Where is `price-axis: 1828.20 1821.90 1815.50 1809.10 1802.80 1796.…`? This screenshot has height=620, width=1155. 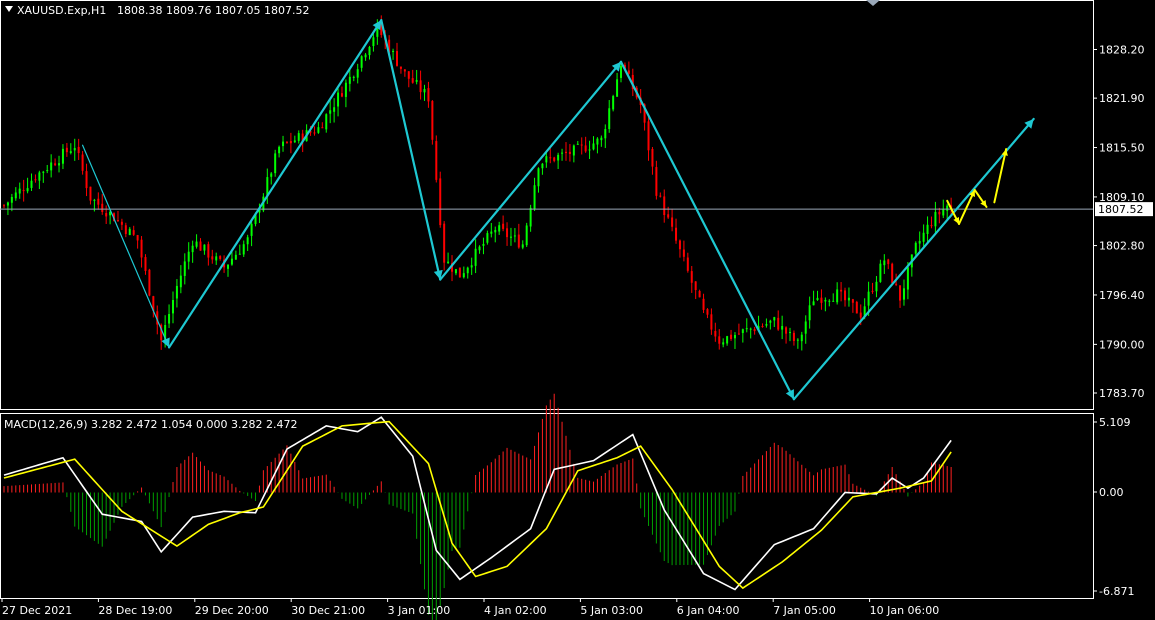 price-axis: 1828.20 1821.90 1815.50 1809.10 1802.80 1796.… is located at coordinates (1119, 222).